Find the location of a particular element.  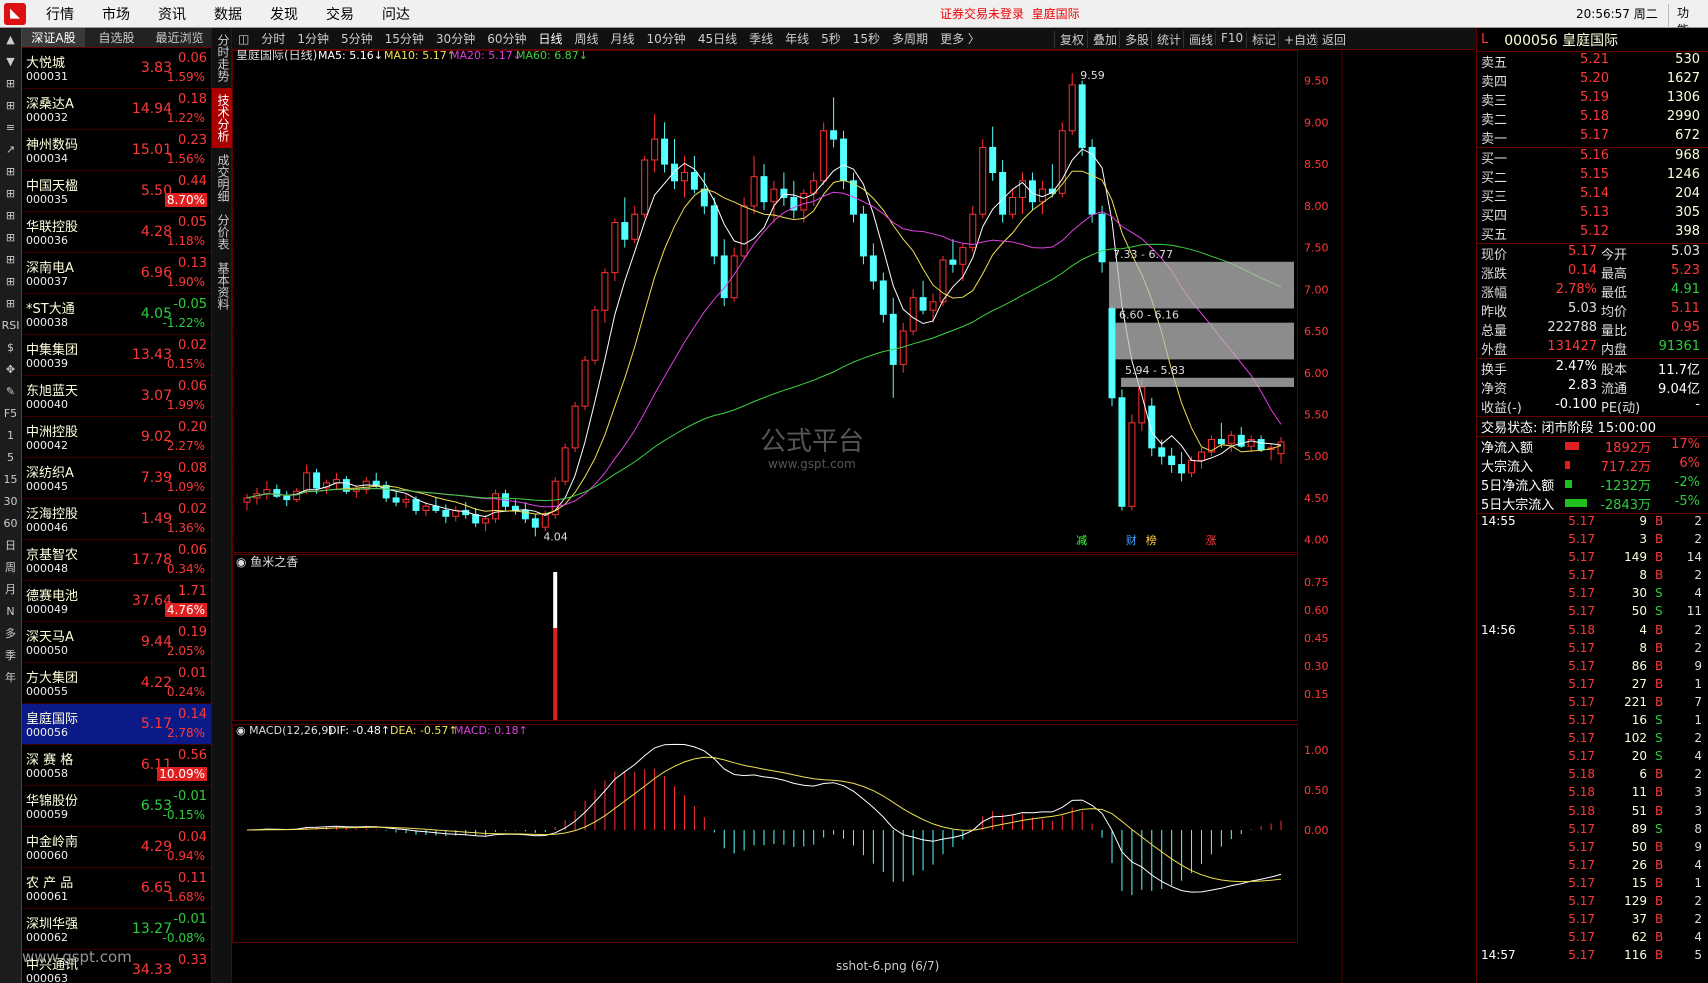

period-tab-0: 分时 is located at coordinates (273, 38).